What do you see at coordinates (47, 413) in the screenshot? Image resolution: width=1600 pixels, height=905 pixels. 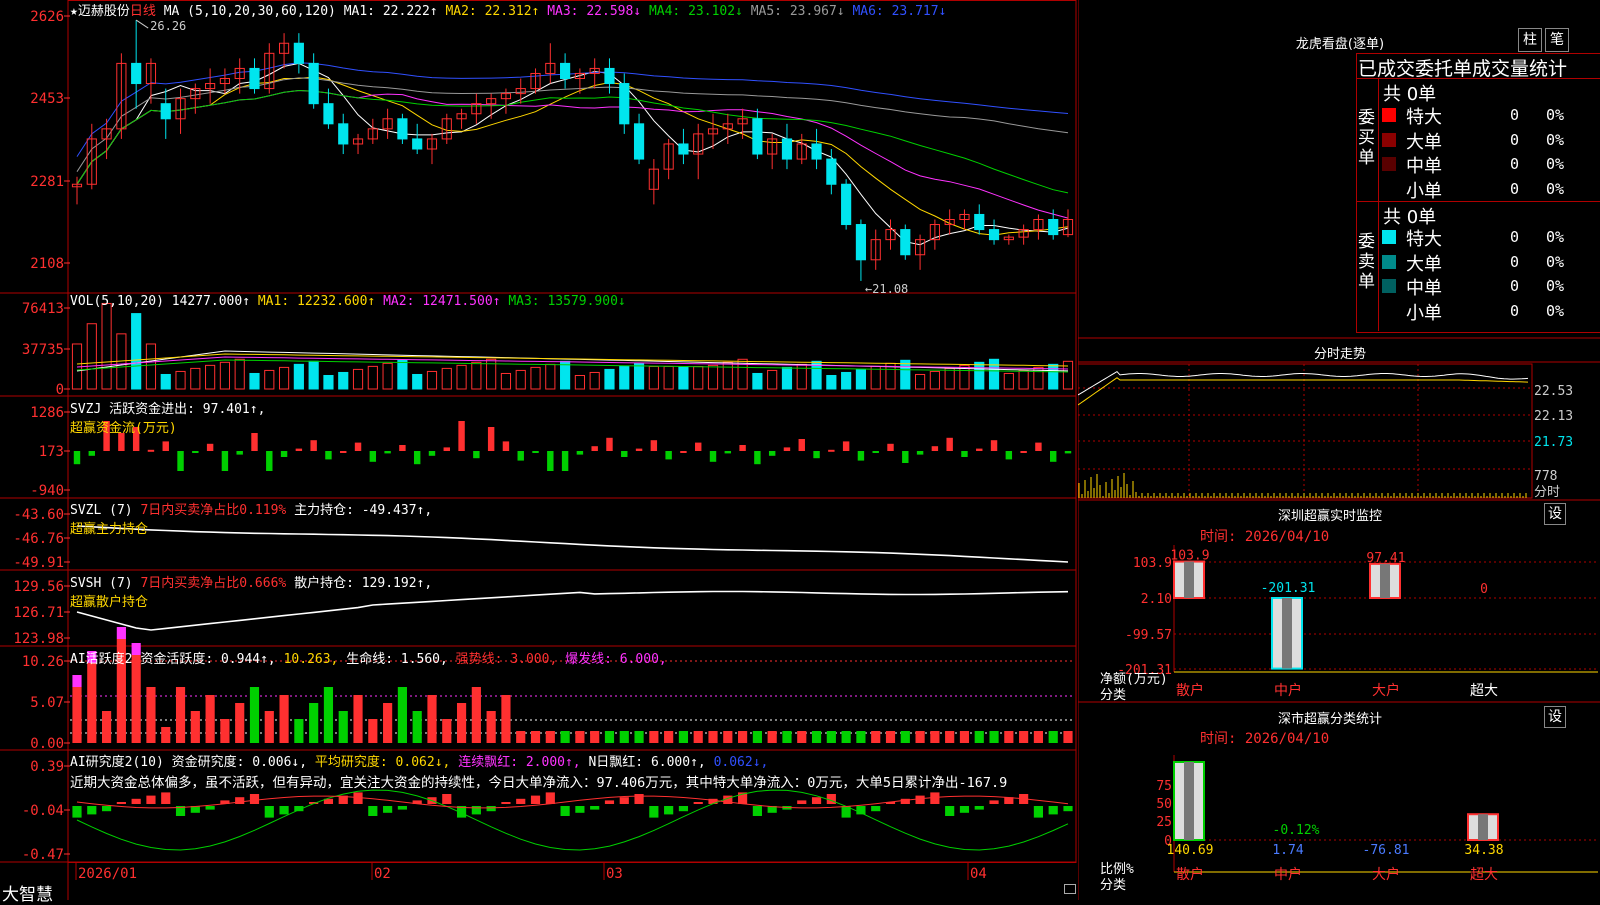 I see `axis-tick-label: 1286` at bounding box center [47, 413].